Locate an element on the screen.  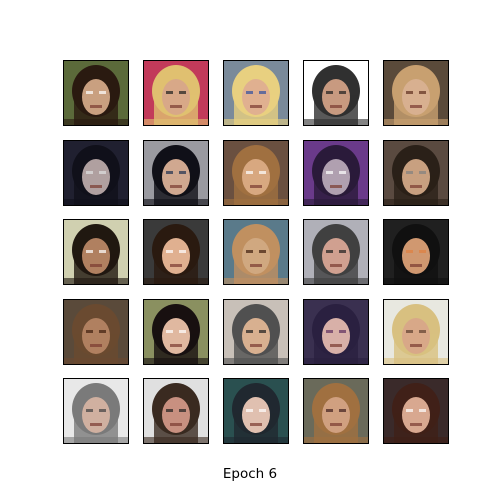
figure-caption: Epoch 6 is located at coordinates (250, 474).